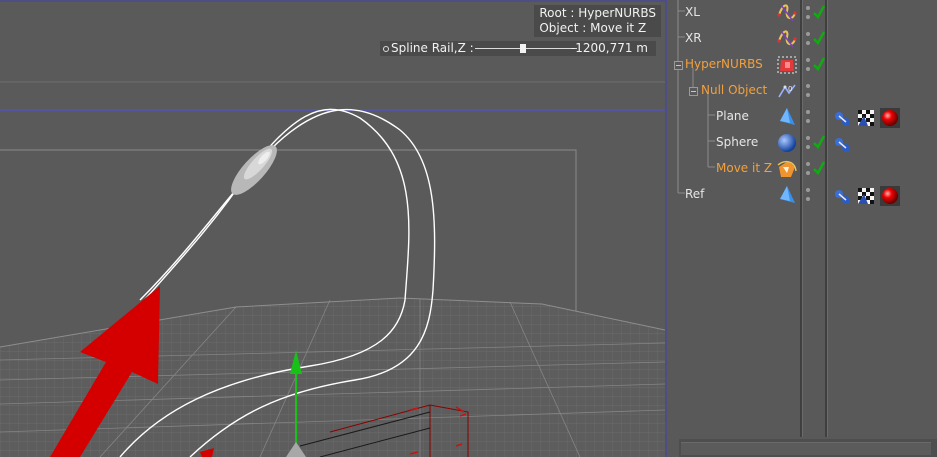 This screenshot has width=937, height=457. Describe the element at coordinates (744, 168) in the screenshot. I see `object-name: Move it Z` at that location.